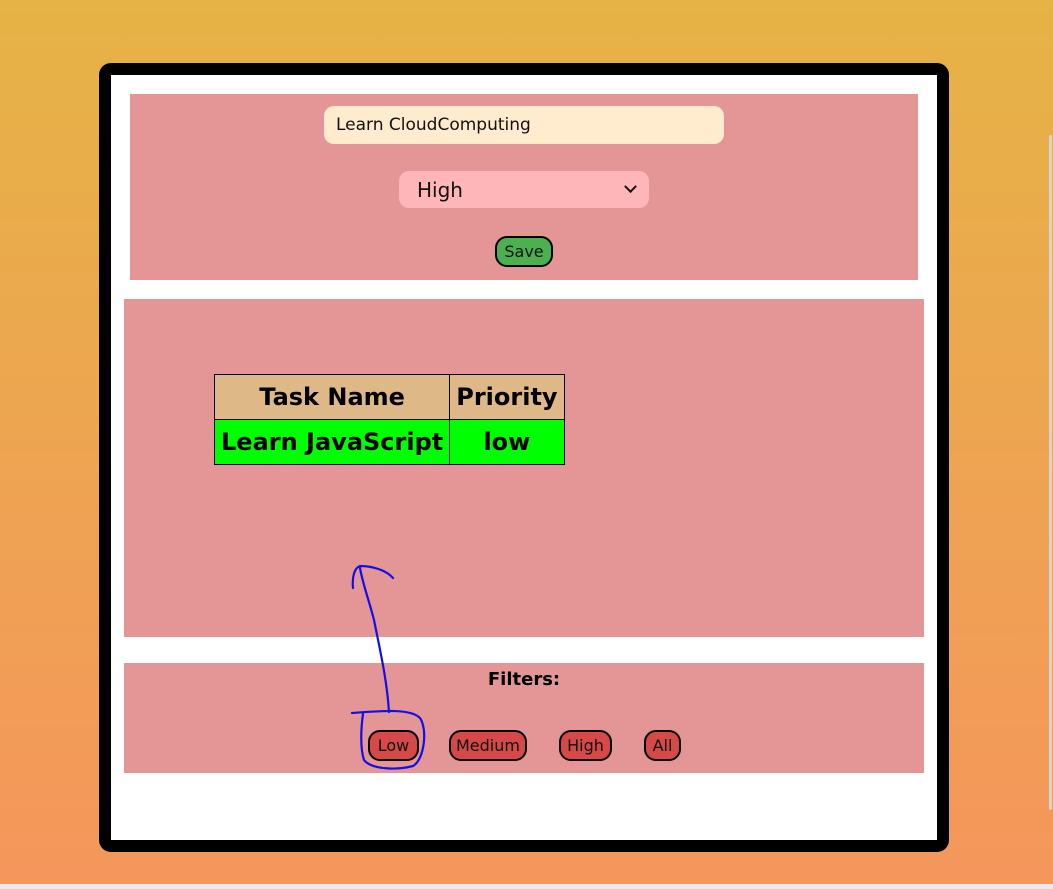 The width and height of the screenshot is (1053, 889). I want to click on filters-title: Filters:, so click(524, 679).